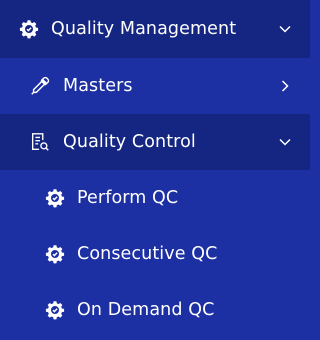 Image resolution: width=320 pixels, height=340 pixels. Describe the element at coordinates (285, 86) in the screenshot. I see `chevron-right-icon` at that location.